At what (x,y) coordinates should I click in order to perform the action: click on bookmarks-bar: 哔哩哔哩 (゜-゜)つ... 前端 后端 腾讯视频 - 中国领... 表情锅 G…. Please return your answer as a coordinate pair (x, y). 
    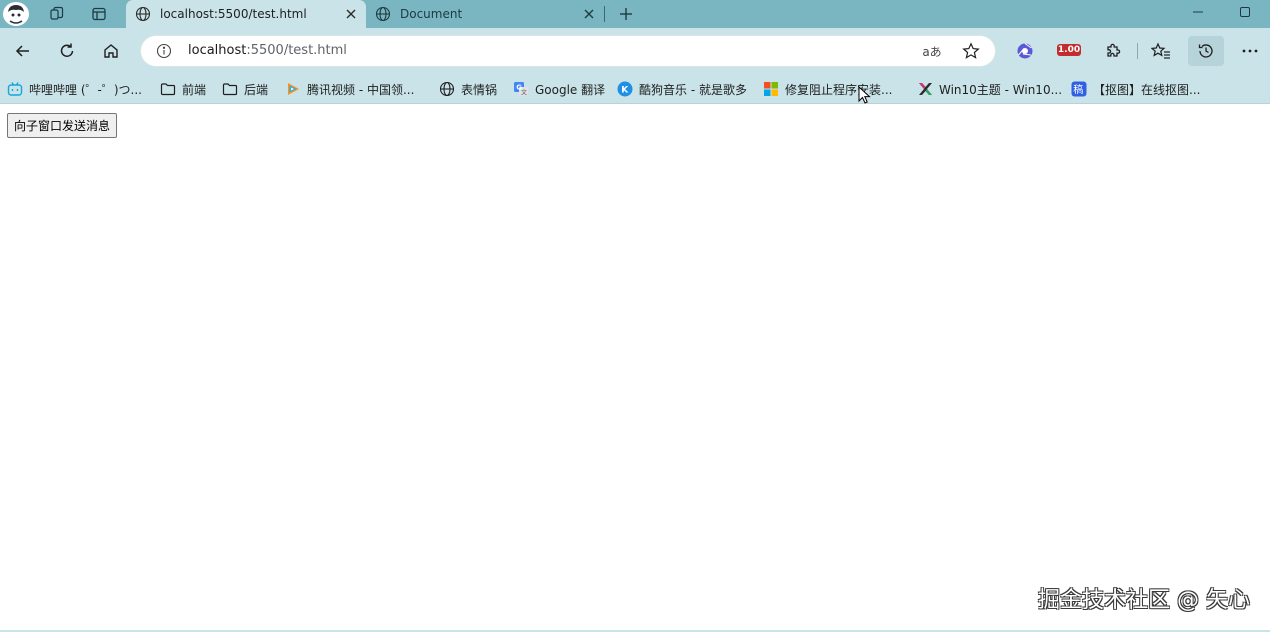
    Looking at the image, I should click on (635, 89).